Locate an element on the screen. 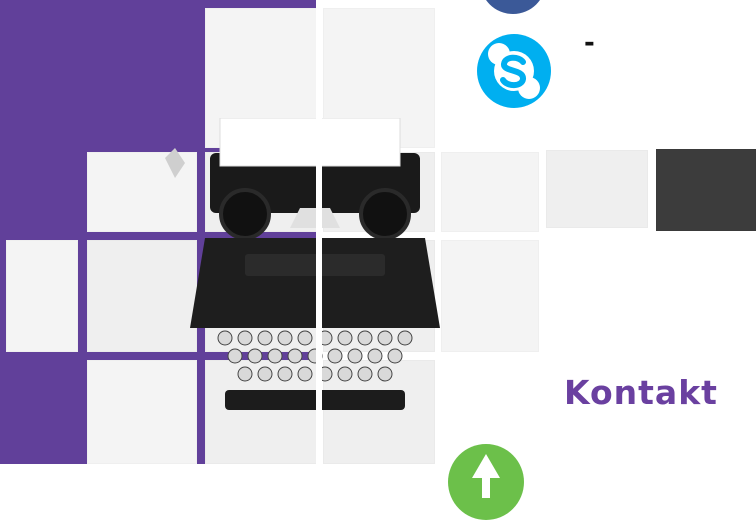  skype-contact-text: - is located at coordinates (589, 43).